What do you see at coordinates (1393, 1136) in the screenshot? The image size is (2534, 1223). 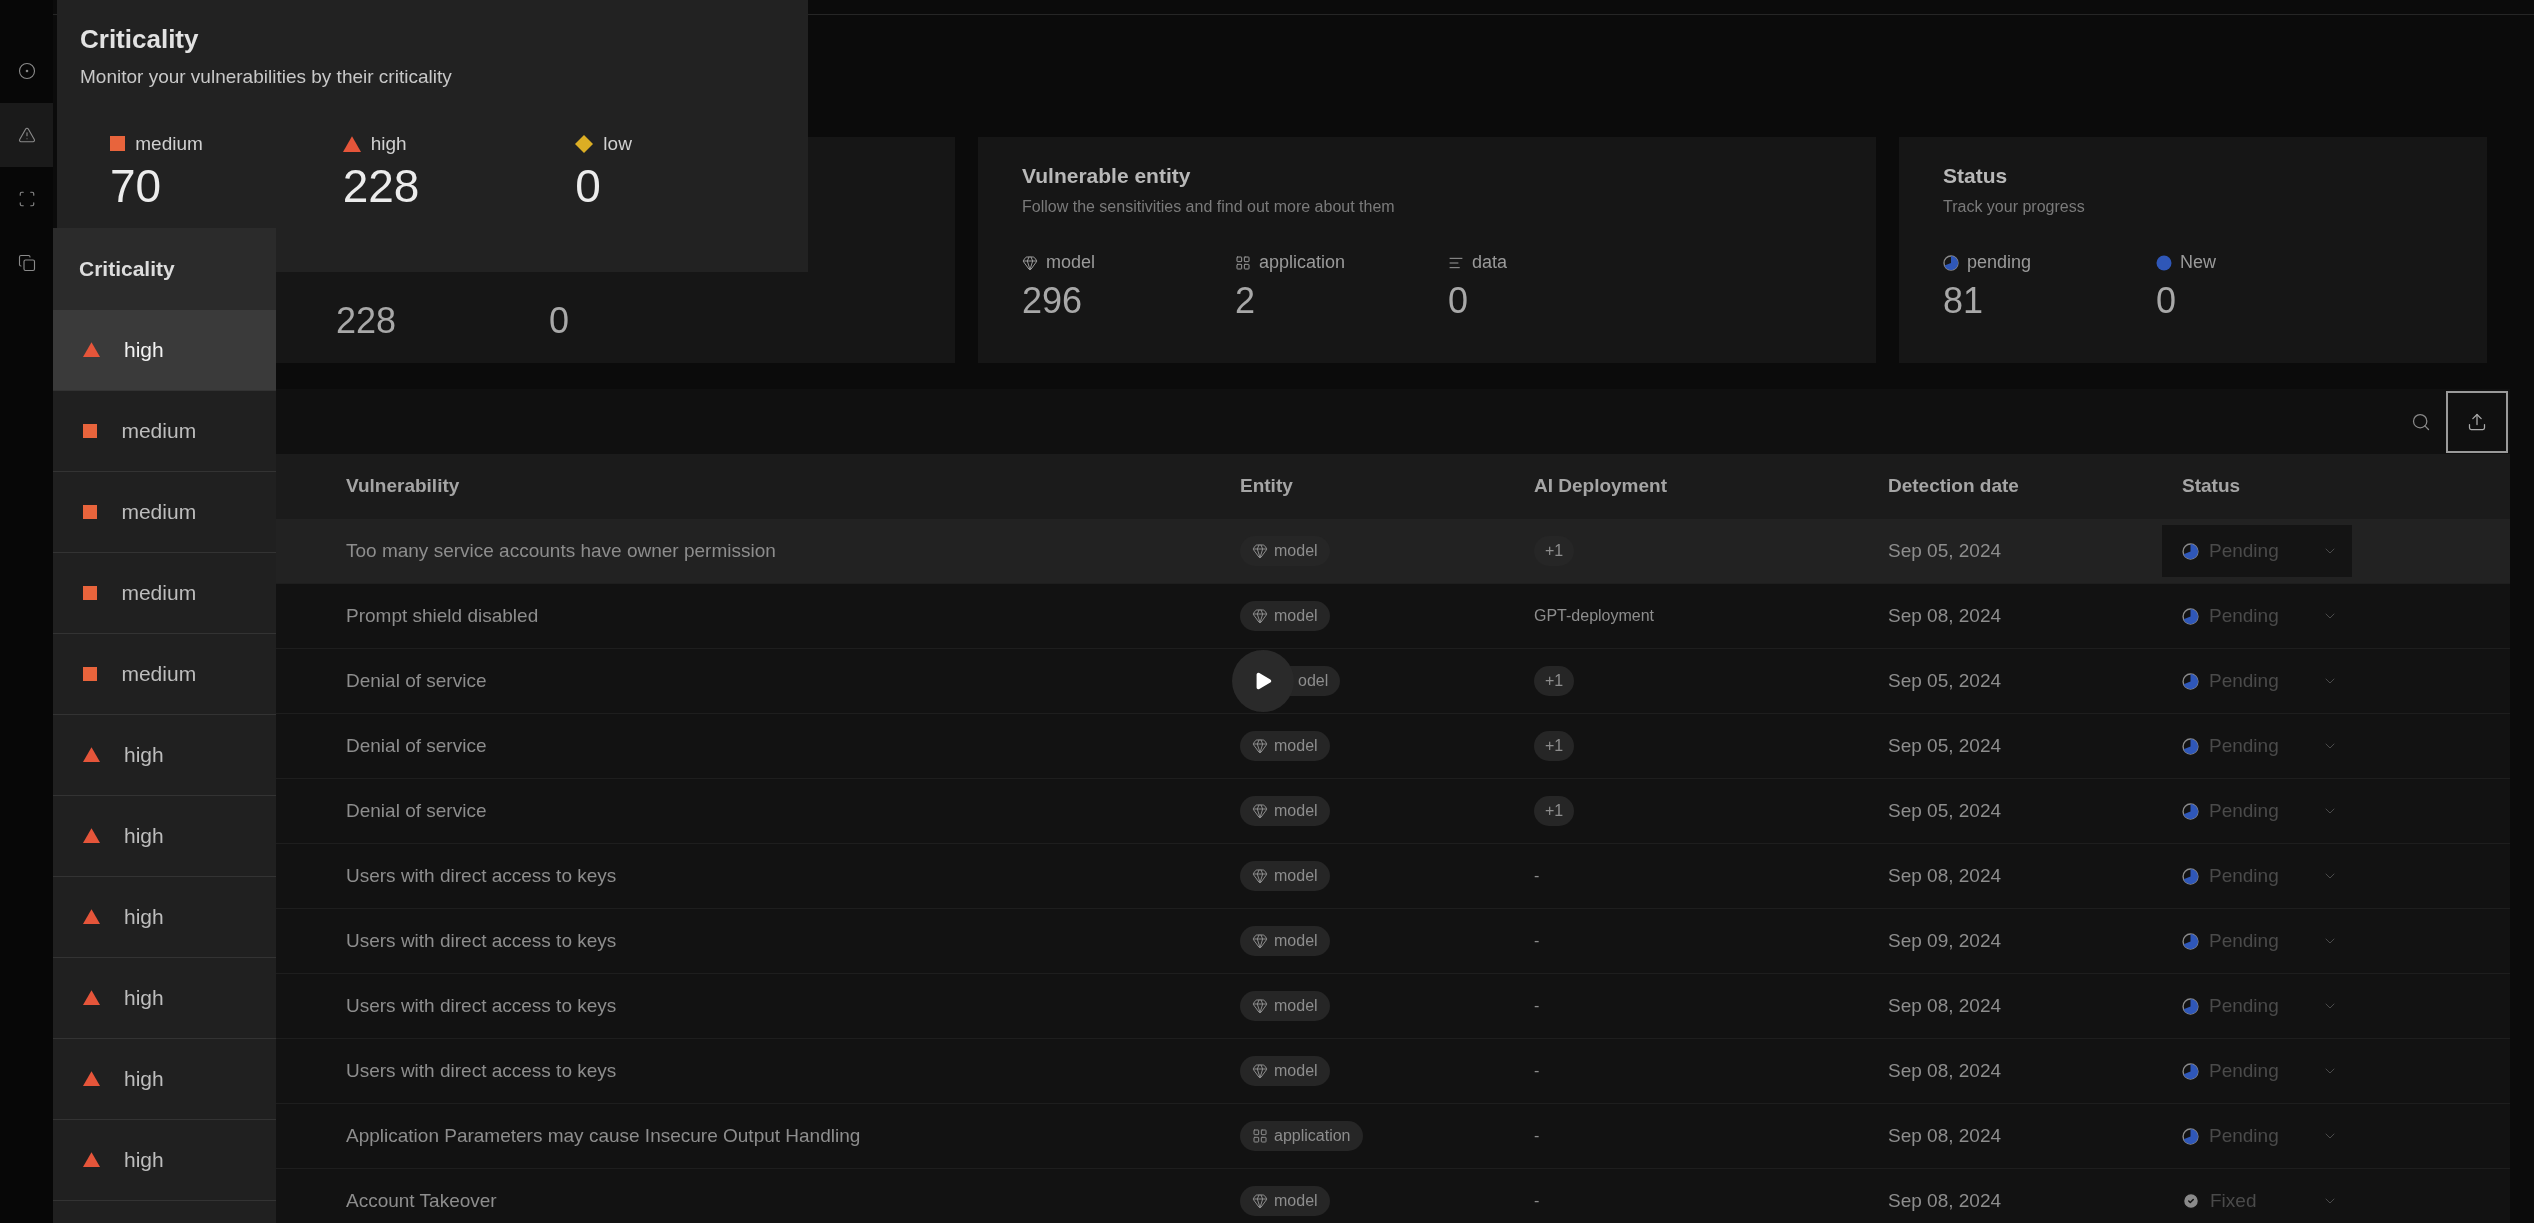 I see `table-row: Application Parameters may cause Insecure Output Handling application - Sep 08, 2024 Pending` at bounding box center [1393, 1136].